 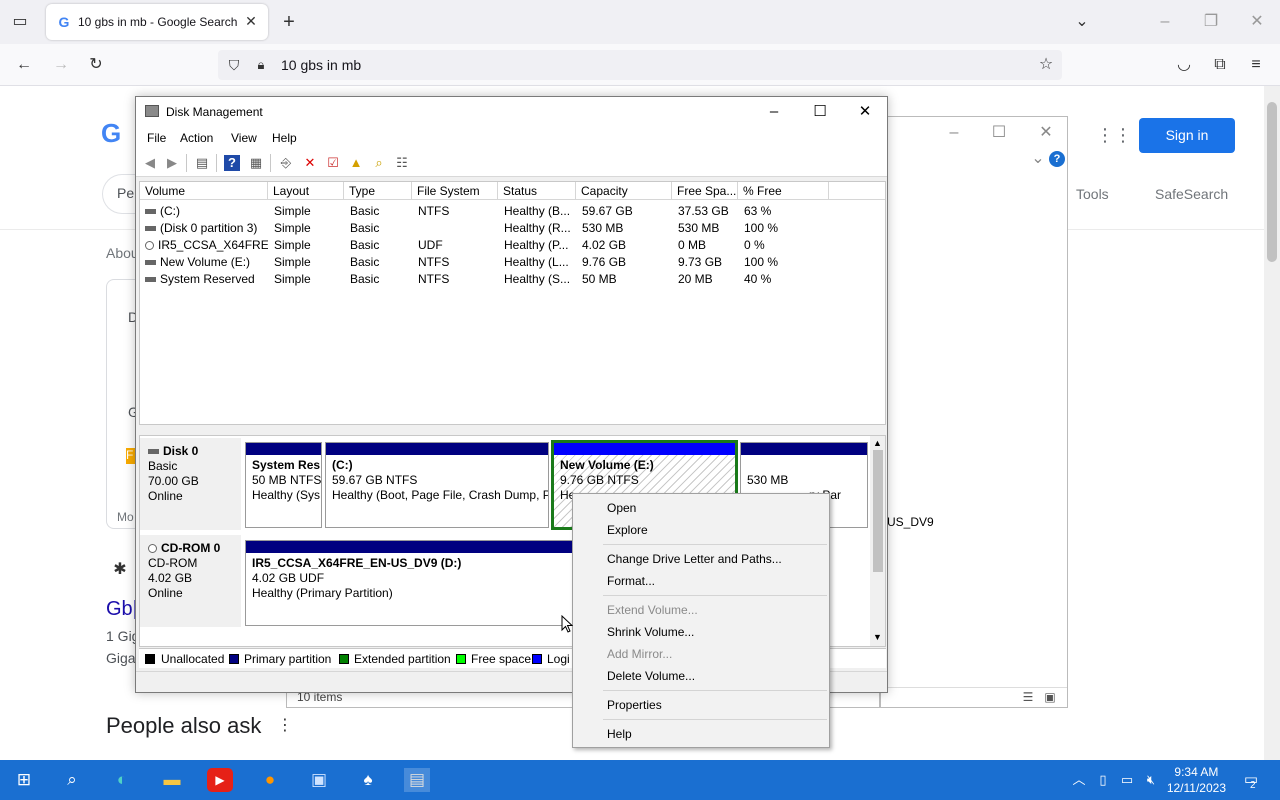 What do you see at coordinates (820, 112) in the screenshot?
I see `maximize-button: ☐` at bounding box center [820, 112].